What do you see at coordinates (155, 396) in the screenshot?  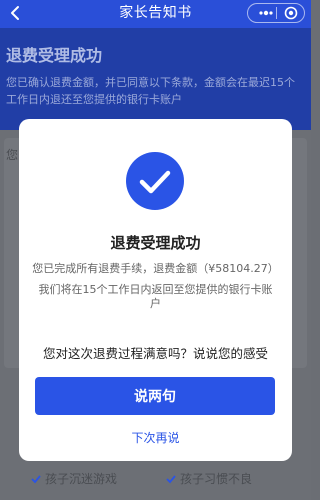 I see `give-feedback-button: 说两句` at bounding box center [155, 396].